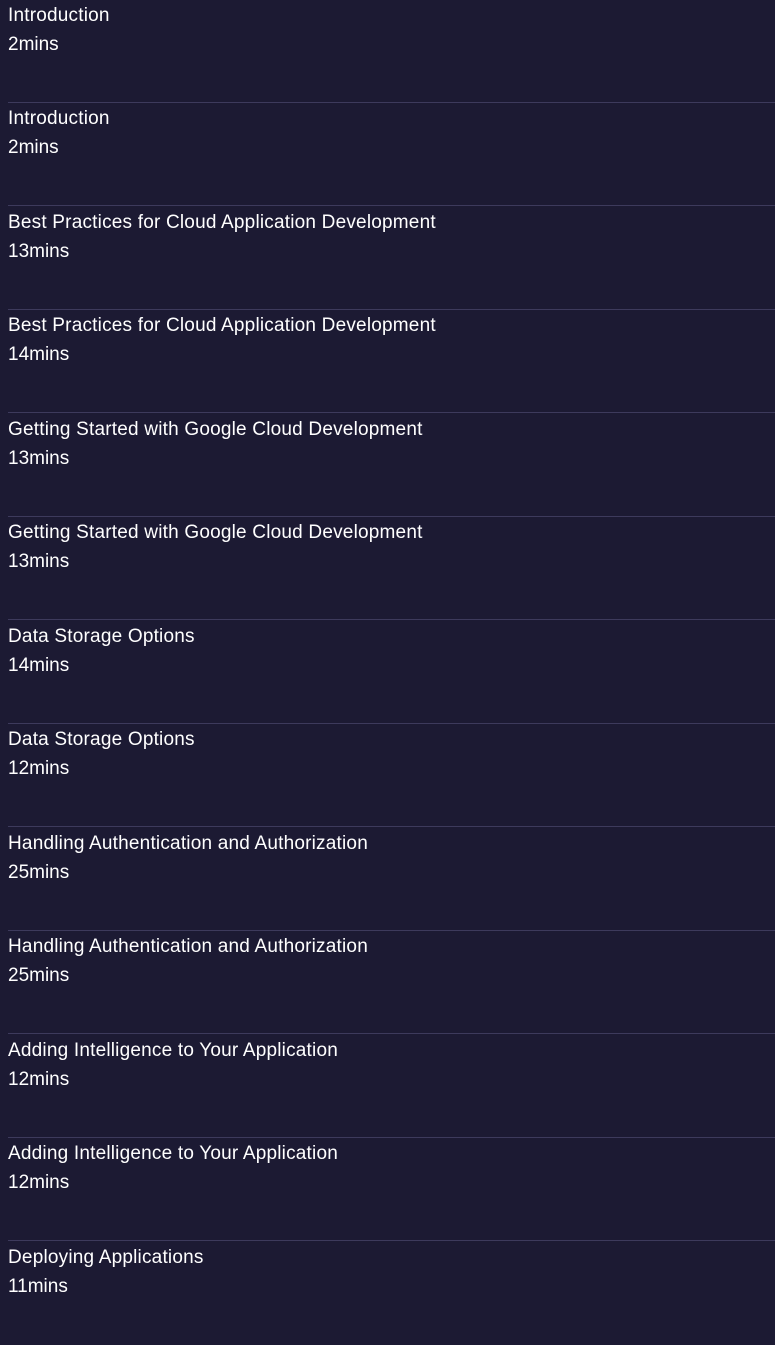 Image resolution: width=775 pixels, height=1345 pixels. I want to click on module-item: Data Storage Options 14mins, so click(391, 672).